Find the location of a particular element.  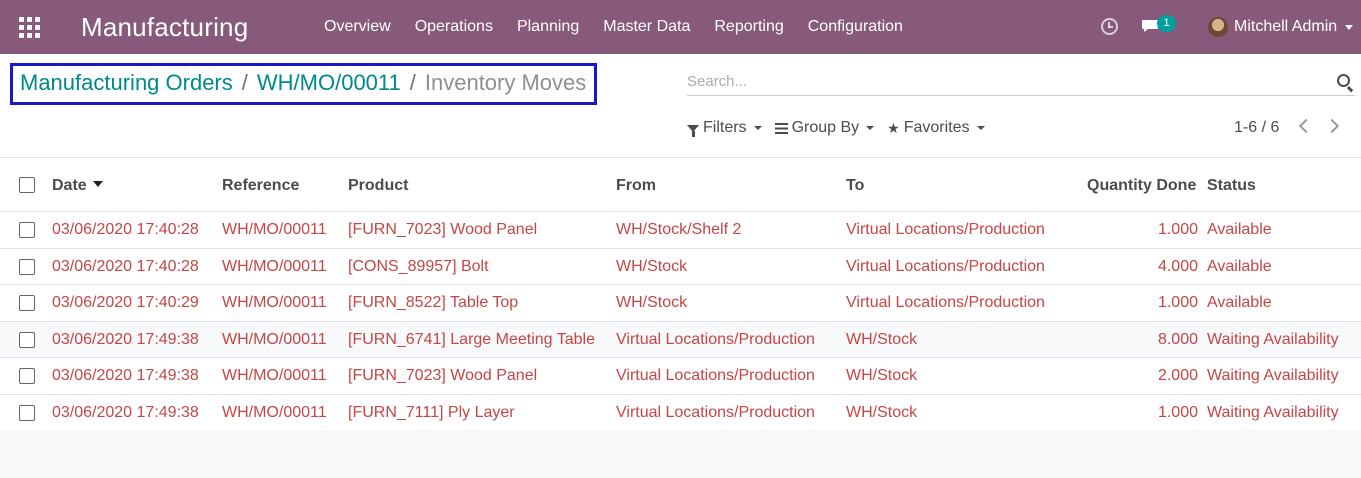

cell-product: [FURN_6741] Large Meeting Table is located at coordinates (471, 339).